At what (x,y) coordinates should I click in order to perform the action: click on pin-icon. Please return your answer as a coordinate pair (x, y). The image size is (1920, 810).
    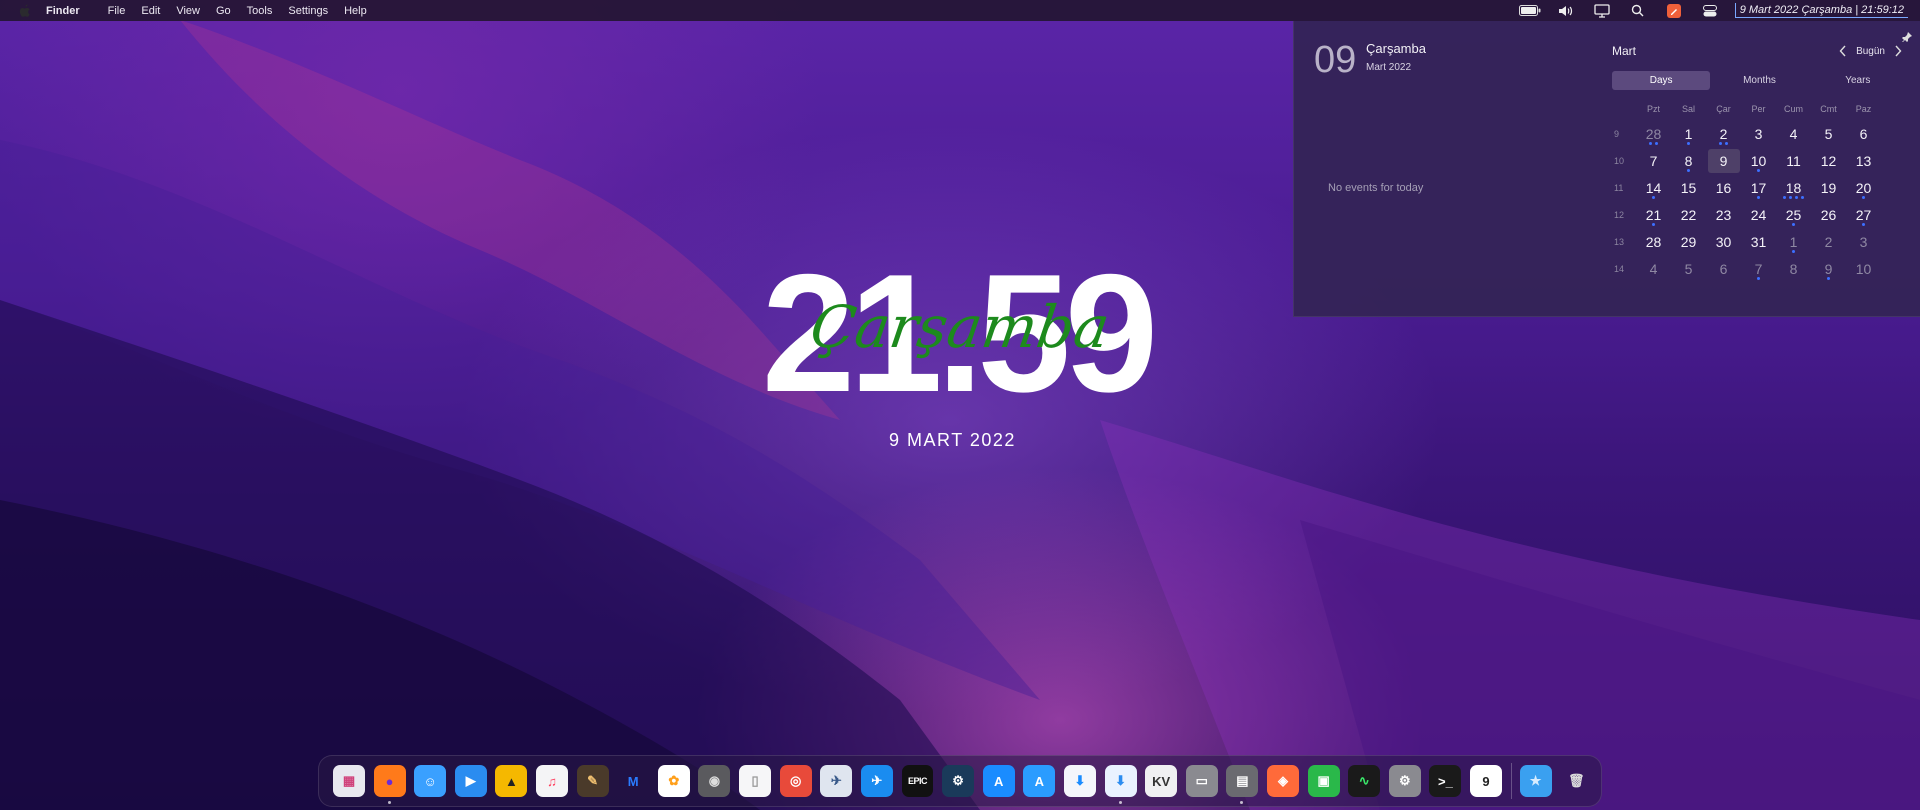
    Looking at the image, I should click on (1907, 36).